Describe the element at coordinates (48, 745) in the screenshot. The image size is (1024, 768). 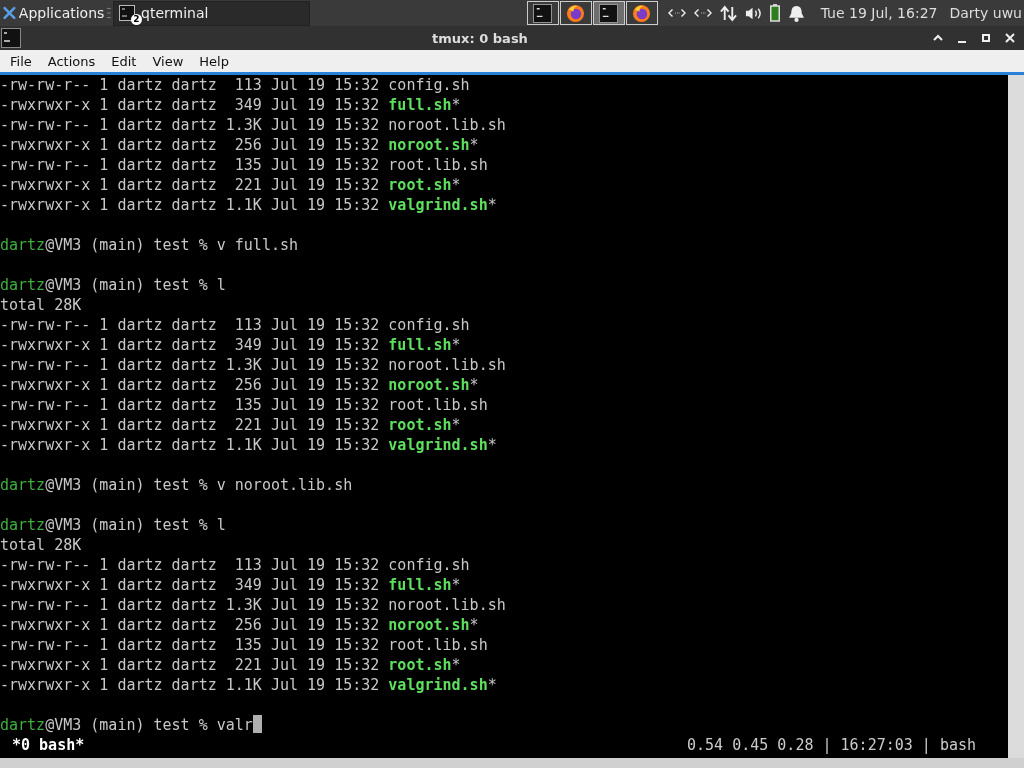
I see `tmux-window-label: *0 bash*` at that location.